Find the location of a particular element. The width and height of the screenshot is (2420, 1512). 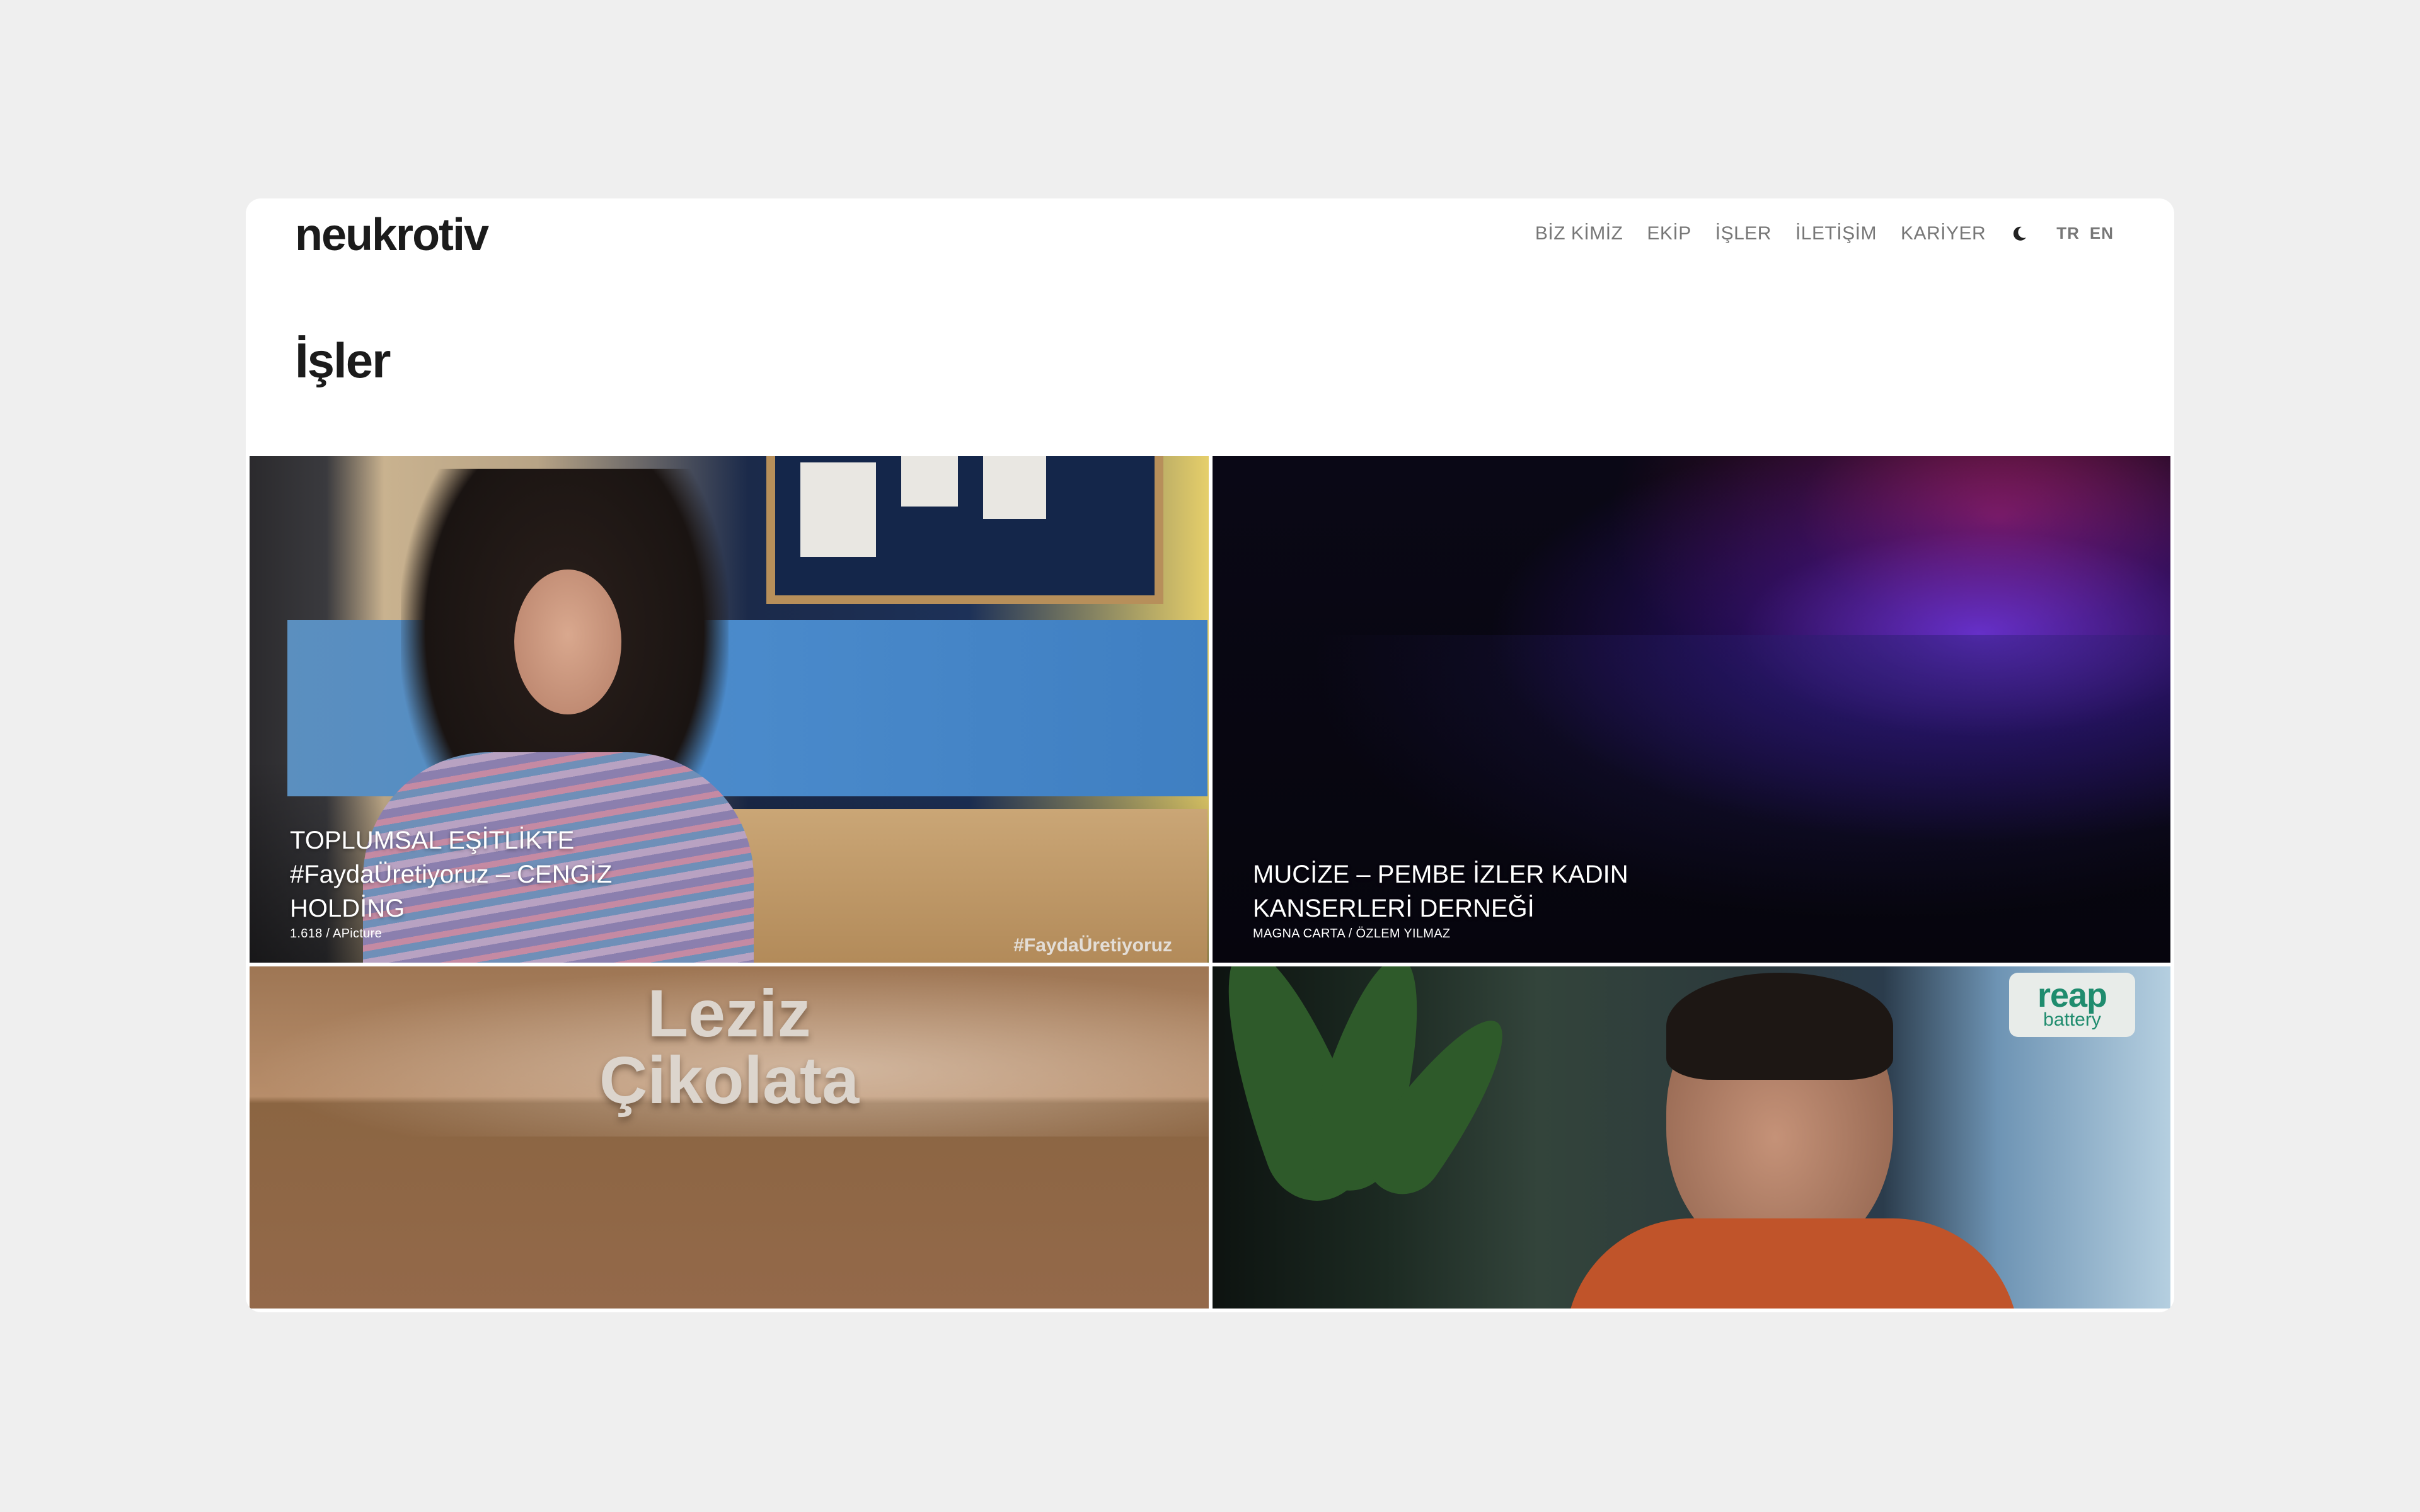

video-watermark: #FaydaÜretiyoruz is located at coordinates (1093, 945).